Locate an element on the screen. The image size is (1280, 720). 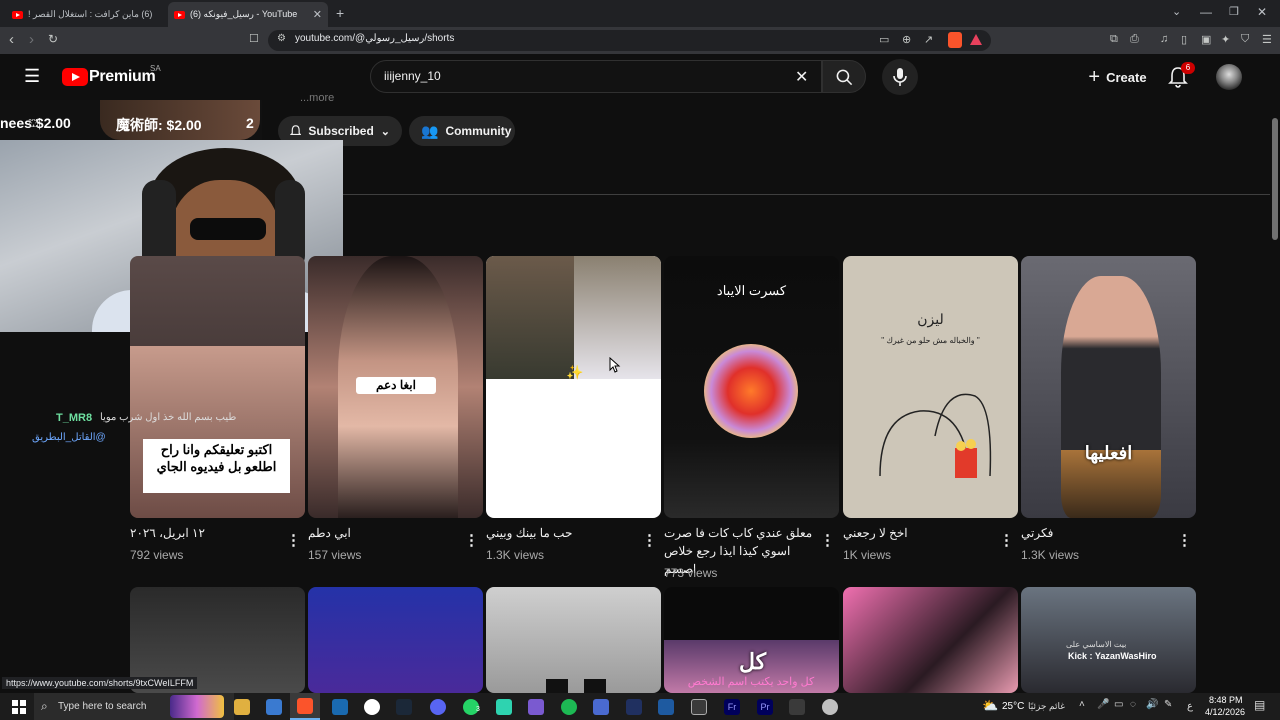
volume-icon: 🔊 is located at coordinates (1152, 704).